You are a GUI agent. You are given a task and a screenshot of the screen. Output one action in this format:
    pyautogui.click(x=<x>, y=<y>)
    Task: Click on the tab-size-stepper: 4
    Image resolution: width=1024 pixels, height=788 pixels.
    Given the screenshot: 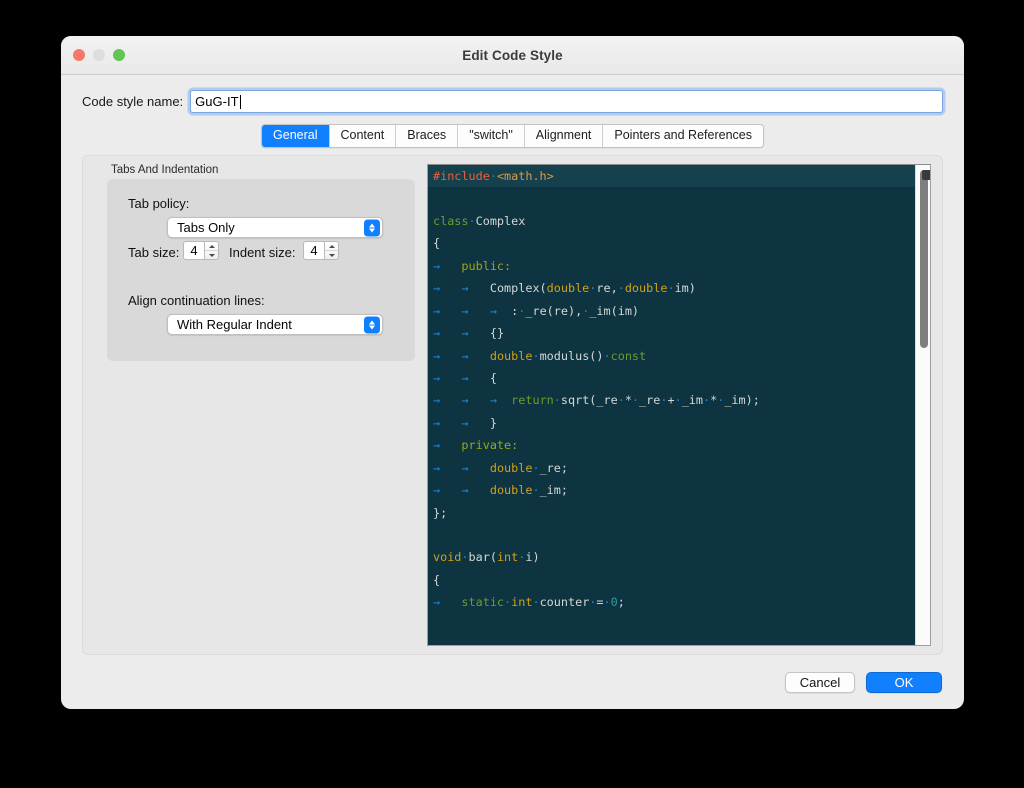 What is the action you would take?
    pyautogui.click(x=201, y=250)
    